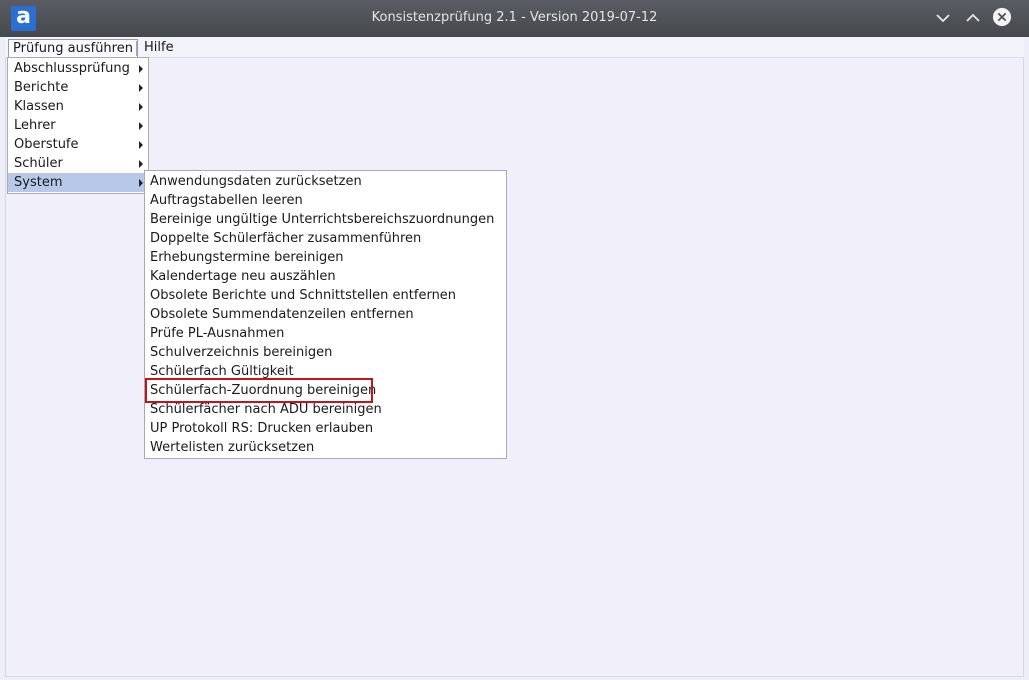 The width and height of the screenshot is (1029, 680). Describe the element at coordinates (38, 182) in the screenshot. I see `menu-item-label: System` at that location.